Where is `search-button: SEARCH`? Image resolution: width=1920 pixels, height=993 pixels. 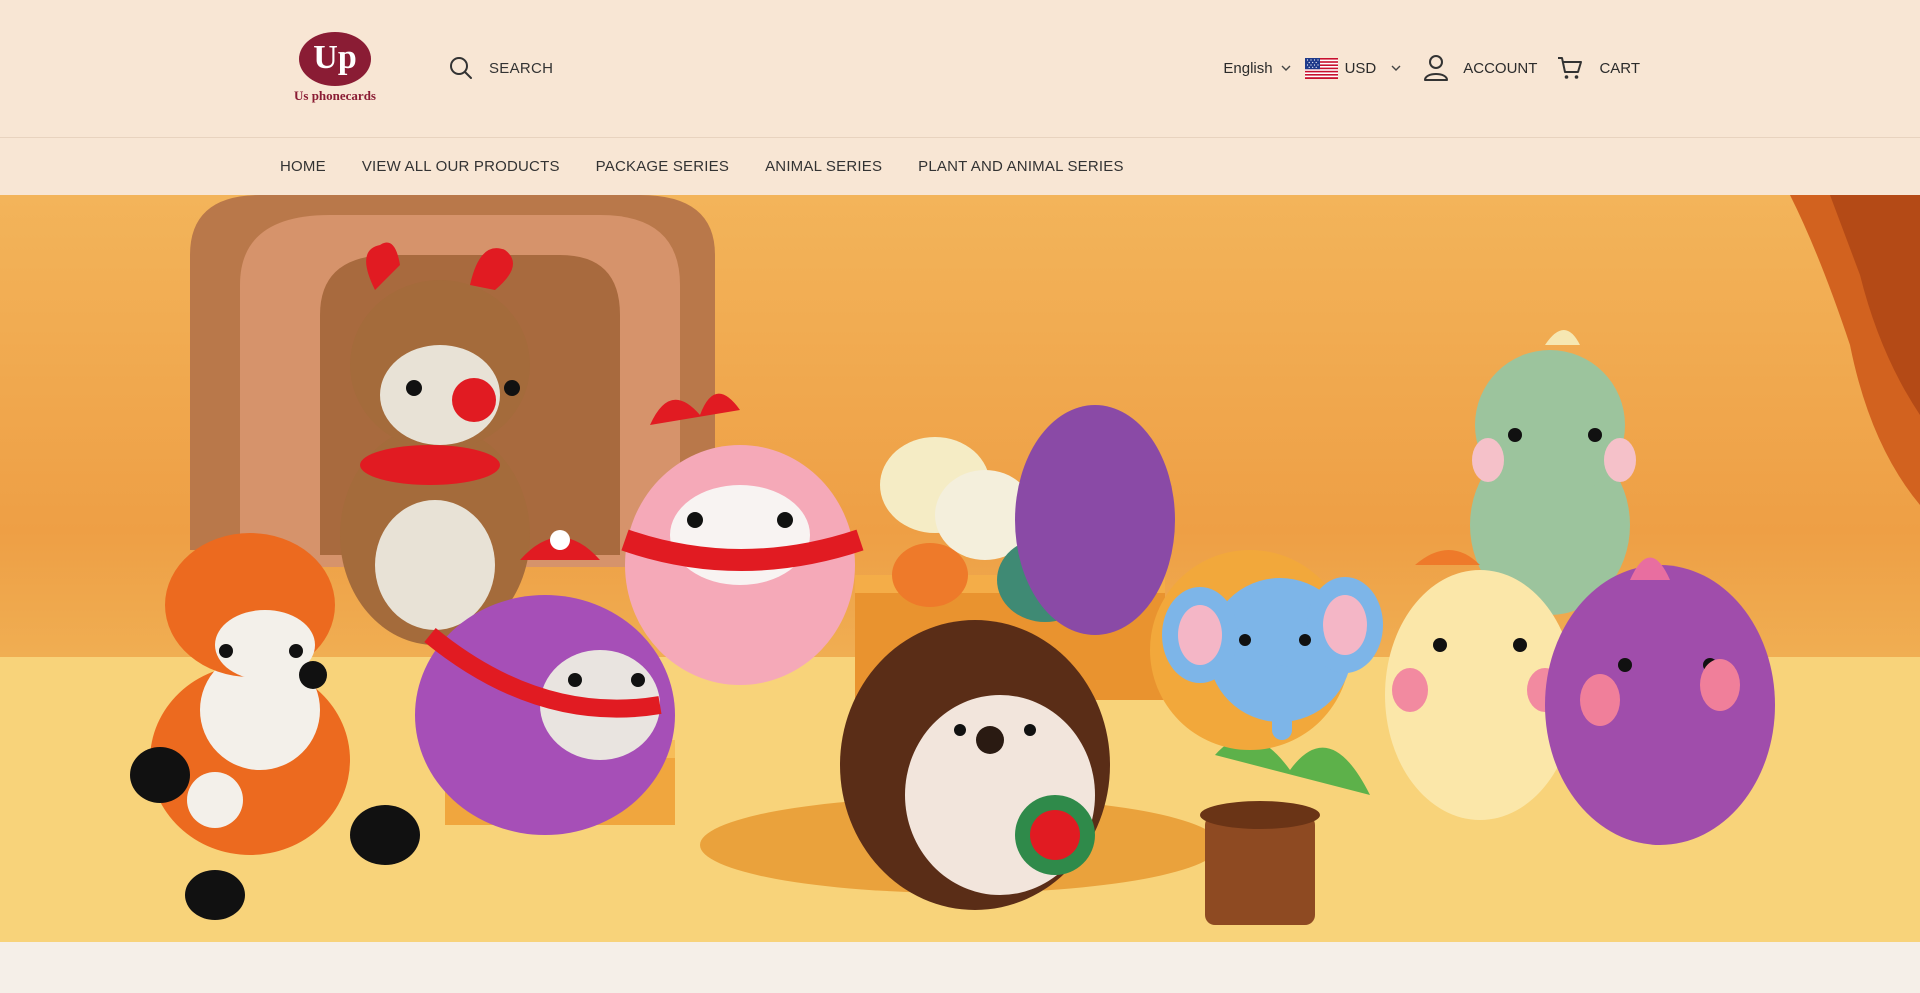
search-button: SEARCH is located at coordinates (500, 68).